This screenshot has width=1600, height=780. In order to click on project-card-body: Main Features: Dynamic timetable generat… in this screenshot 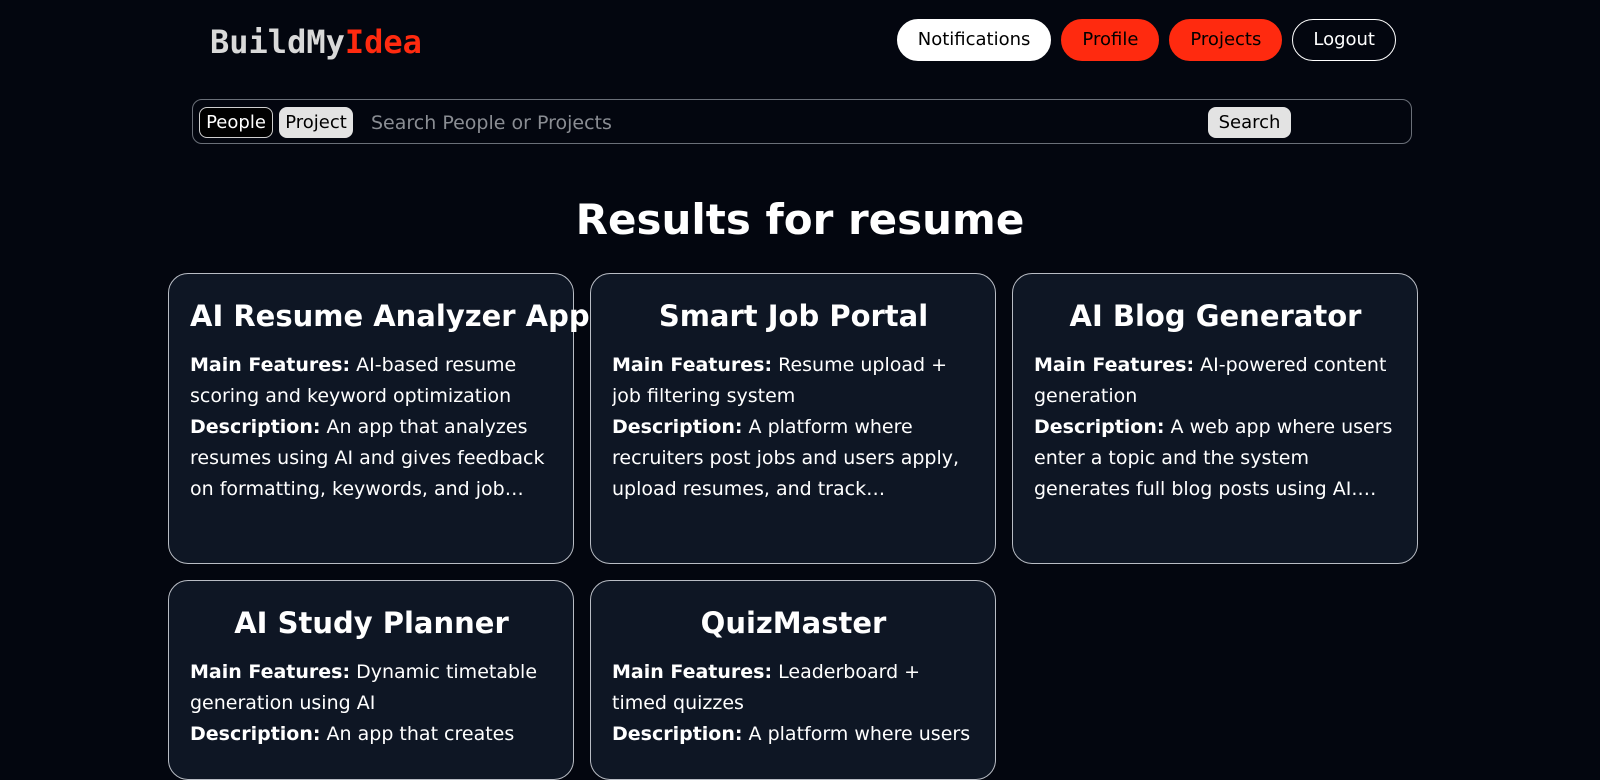, I will do `click(371, 703)`.